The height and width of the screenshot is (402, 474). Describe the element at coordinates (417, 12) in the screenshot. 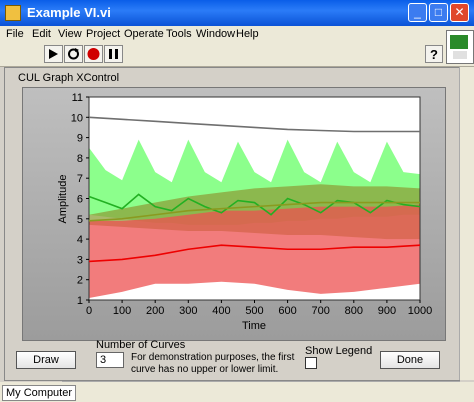

I see `minimize-button: _` at that location.